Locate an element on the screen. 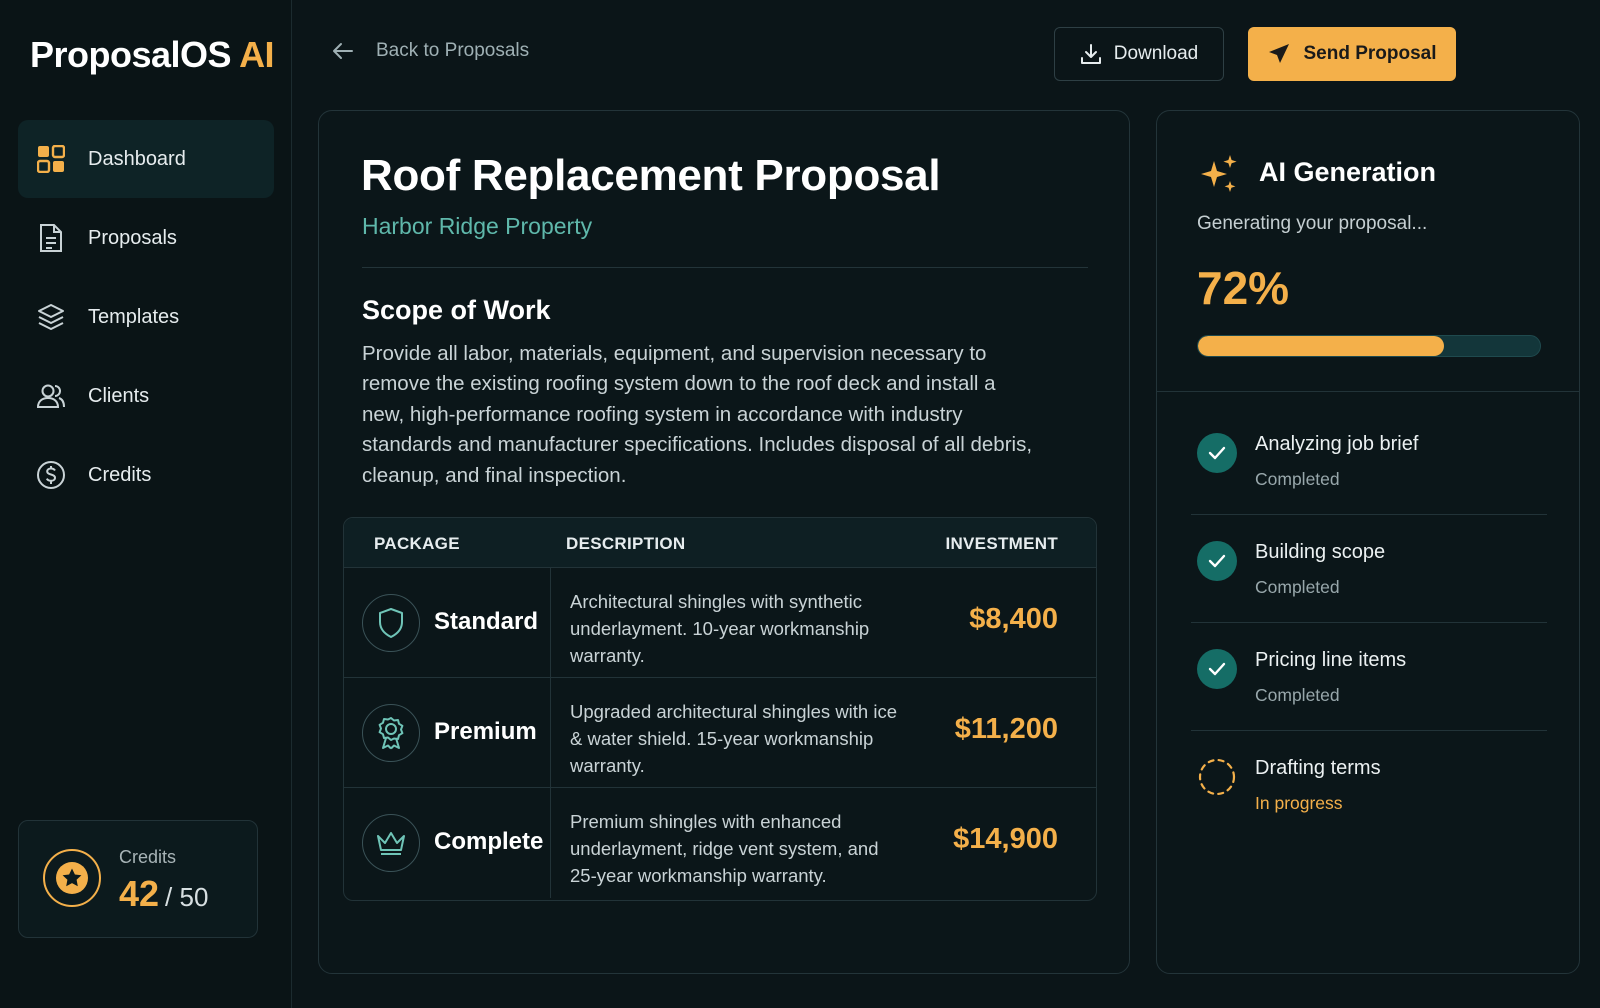 The height and width of the screenshot is (1008, 1600). sidebar-item-clients: Clients is located at coordinates (146, 396).